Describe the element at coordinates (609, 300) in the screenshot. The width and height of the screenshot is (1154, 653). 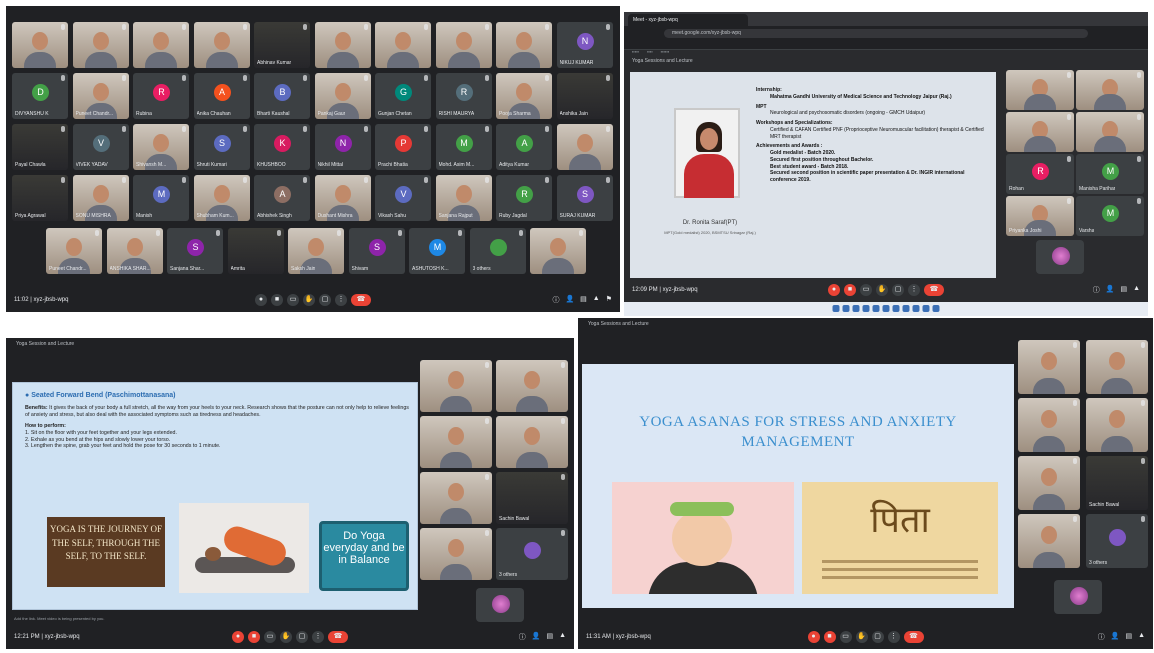
I see `host-controls-icon: ⚑` at that location.